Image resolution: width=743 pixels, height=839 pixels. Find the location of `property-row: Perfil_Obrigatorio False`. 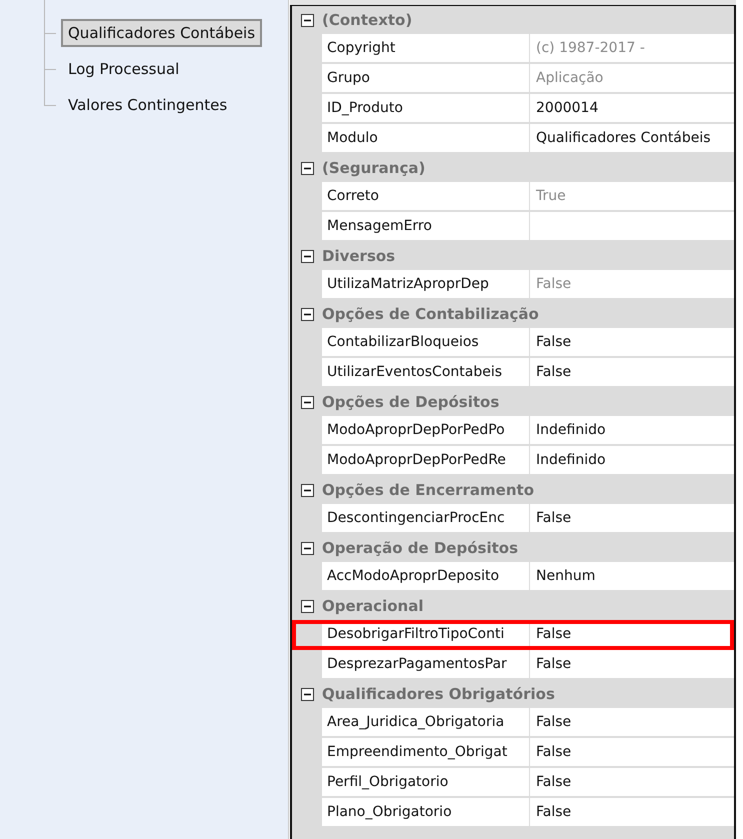

property-row: Perfil_Obrigatorio False is located at coordinates (513, 783).